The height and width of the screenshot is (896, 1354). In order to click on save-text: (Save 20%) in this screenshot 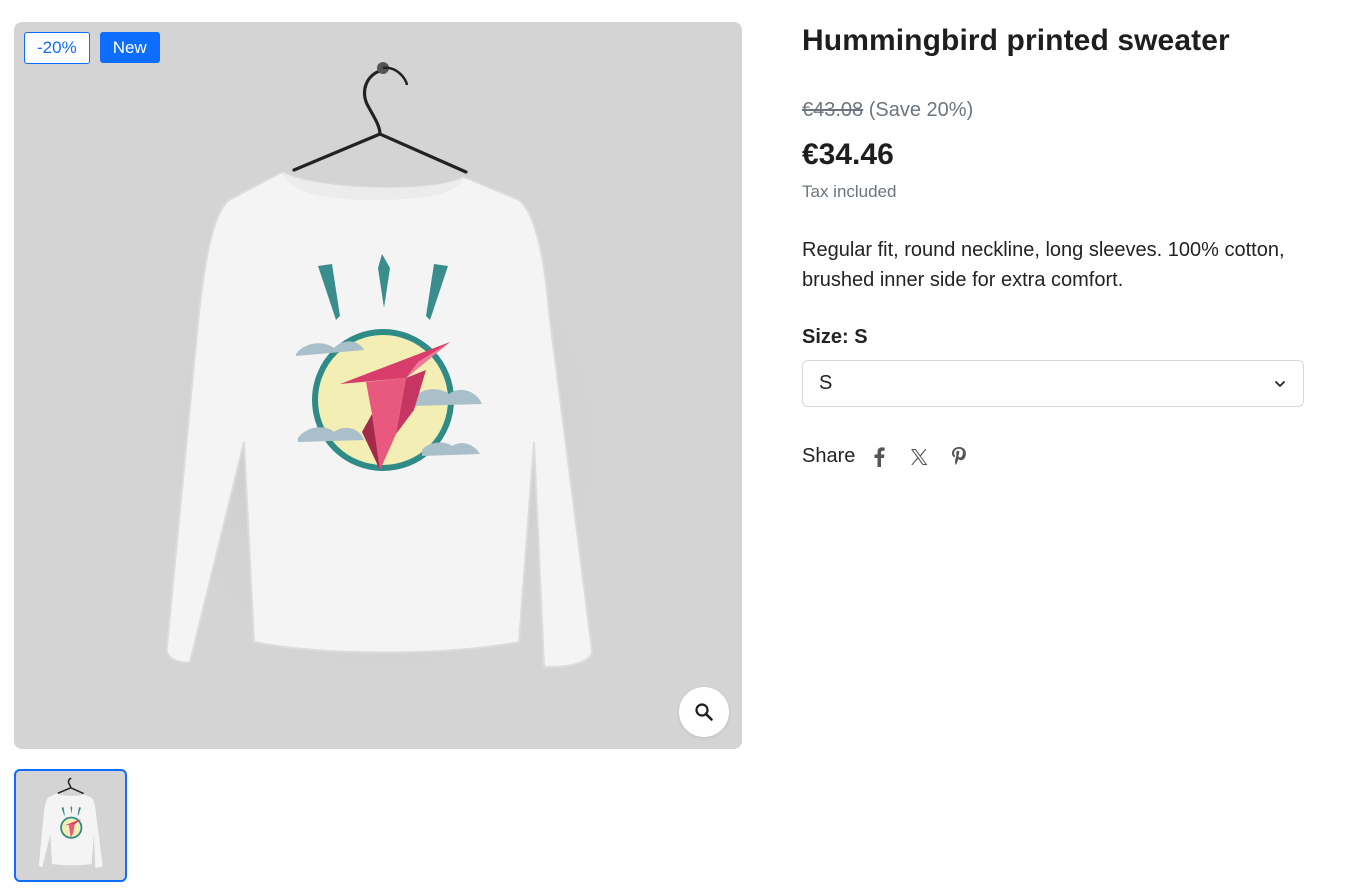, I will do `click(921, 110)`.